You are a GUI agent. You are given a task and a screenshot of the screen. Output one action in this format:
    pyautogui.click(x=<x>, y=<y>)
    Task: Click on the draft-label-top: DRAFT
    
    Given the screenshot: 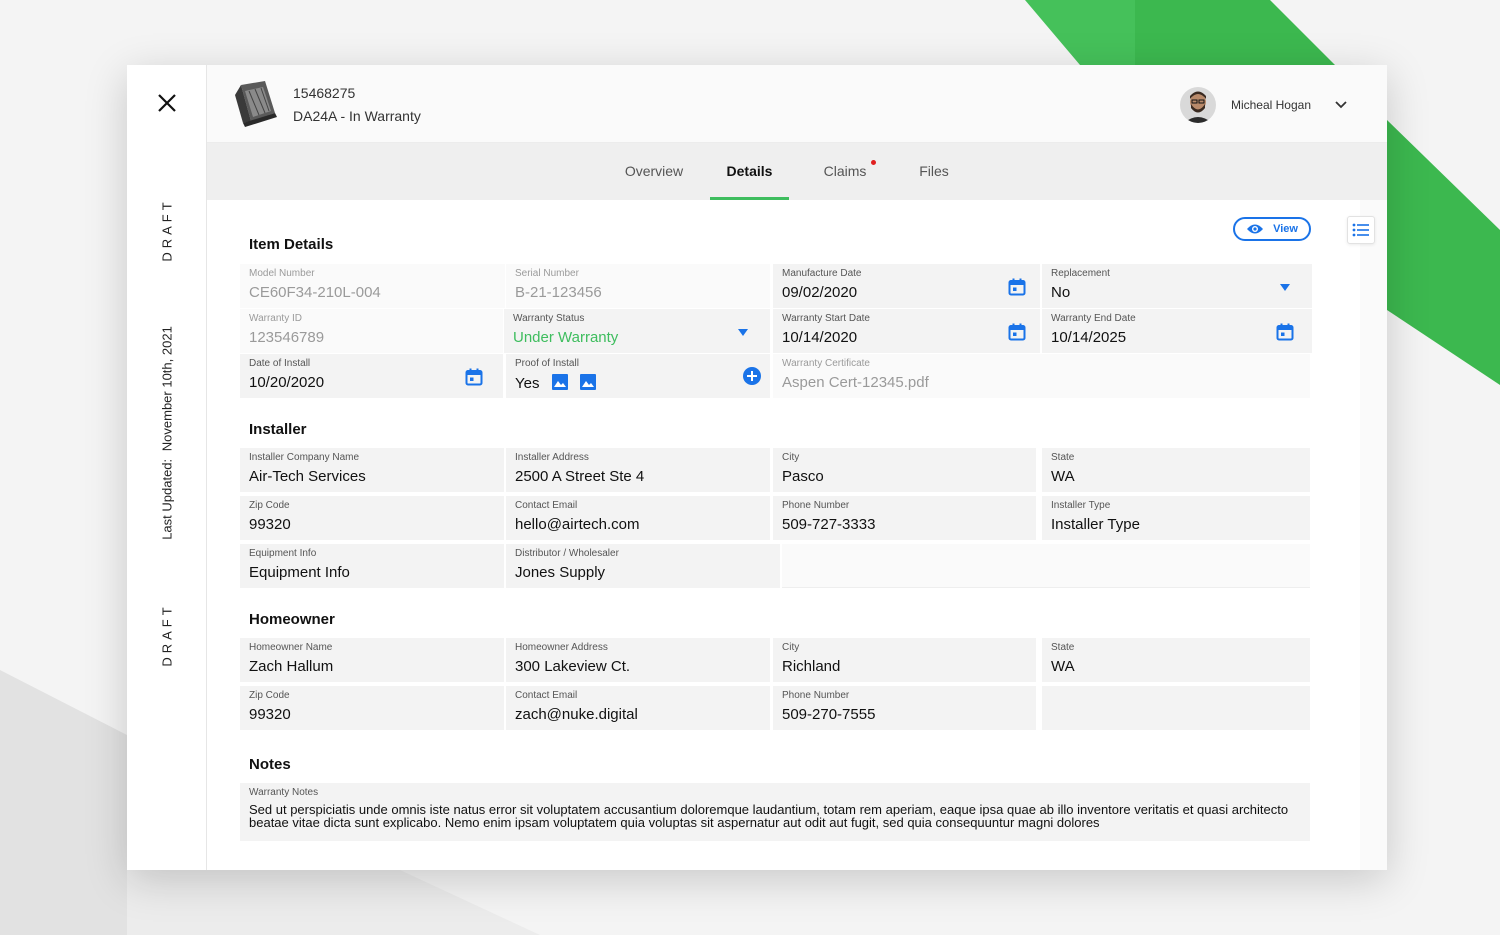 What is the action you would take?
    pyautogui.click(x=167, y=230)
    